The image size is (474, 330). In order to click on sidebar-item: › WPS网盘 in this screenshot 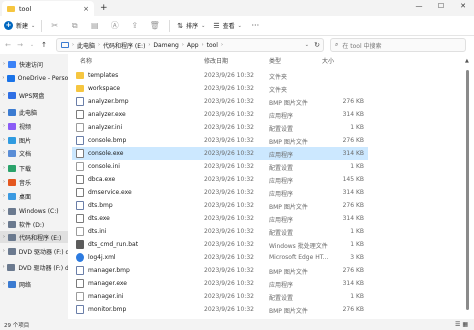, I will do `click(34, 95)`.